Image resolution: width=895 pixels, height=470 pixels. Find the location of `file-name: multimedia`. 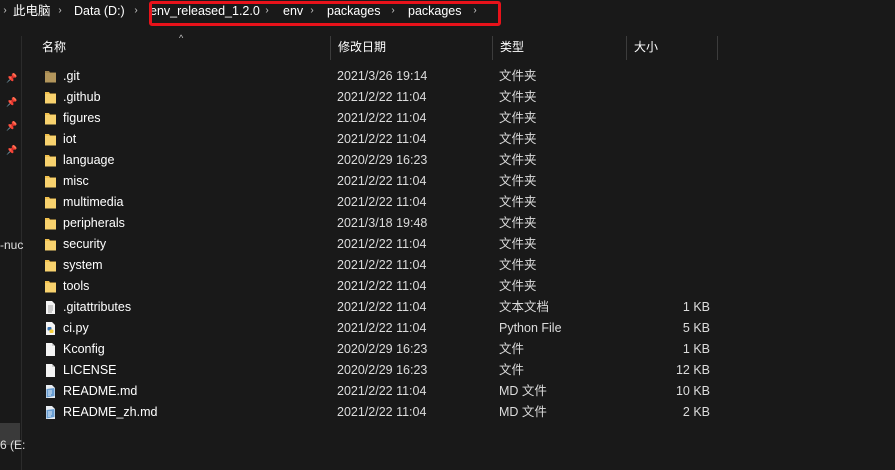

file-name: multimedia is located at coordinates (93, 202).